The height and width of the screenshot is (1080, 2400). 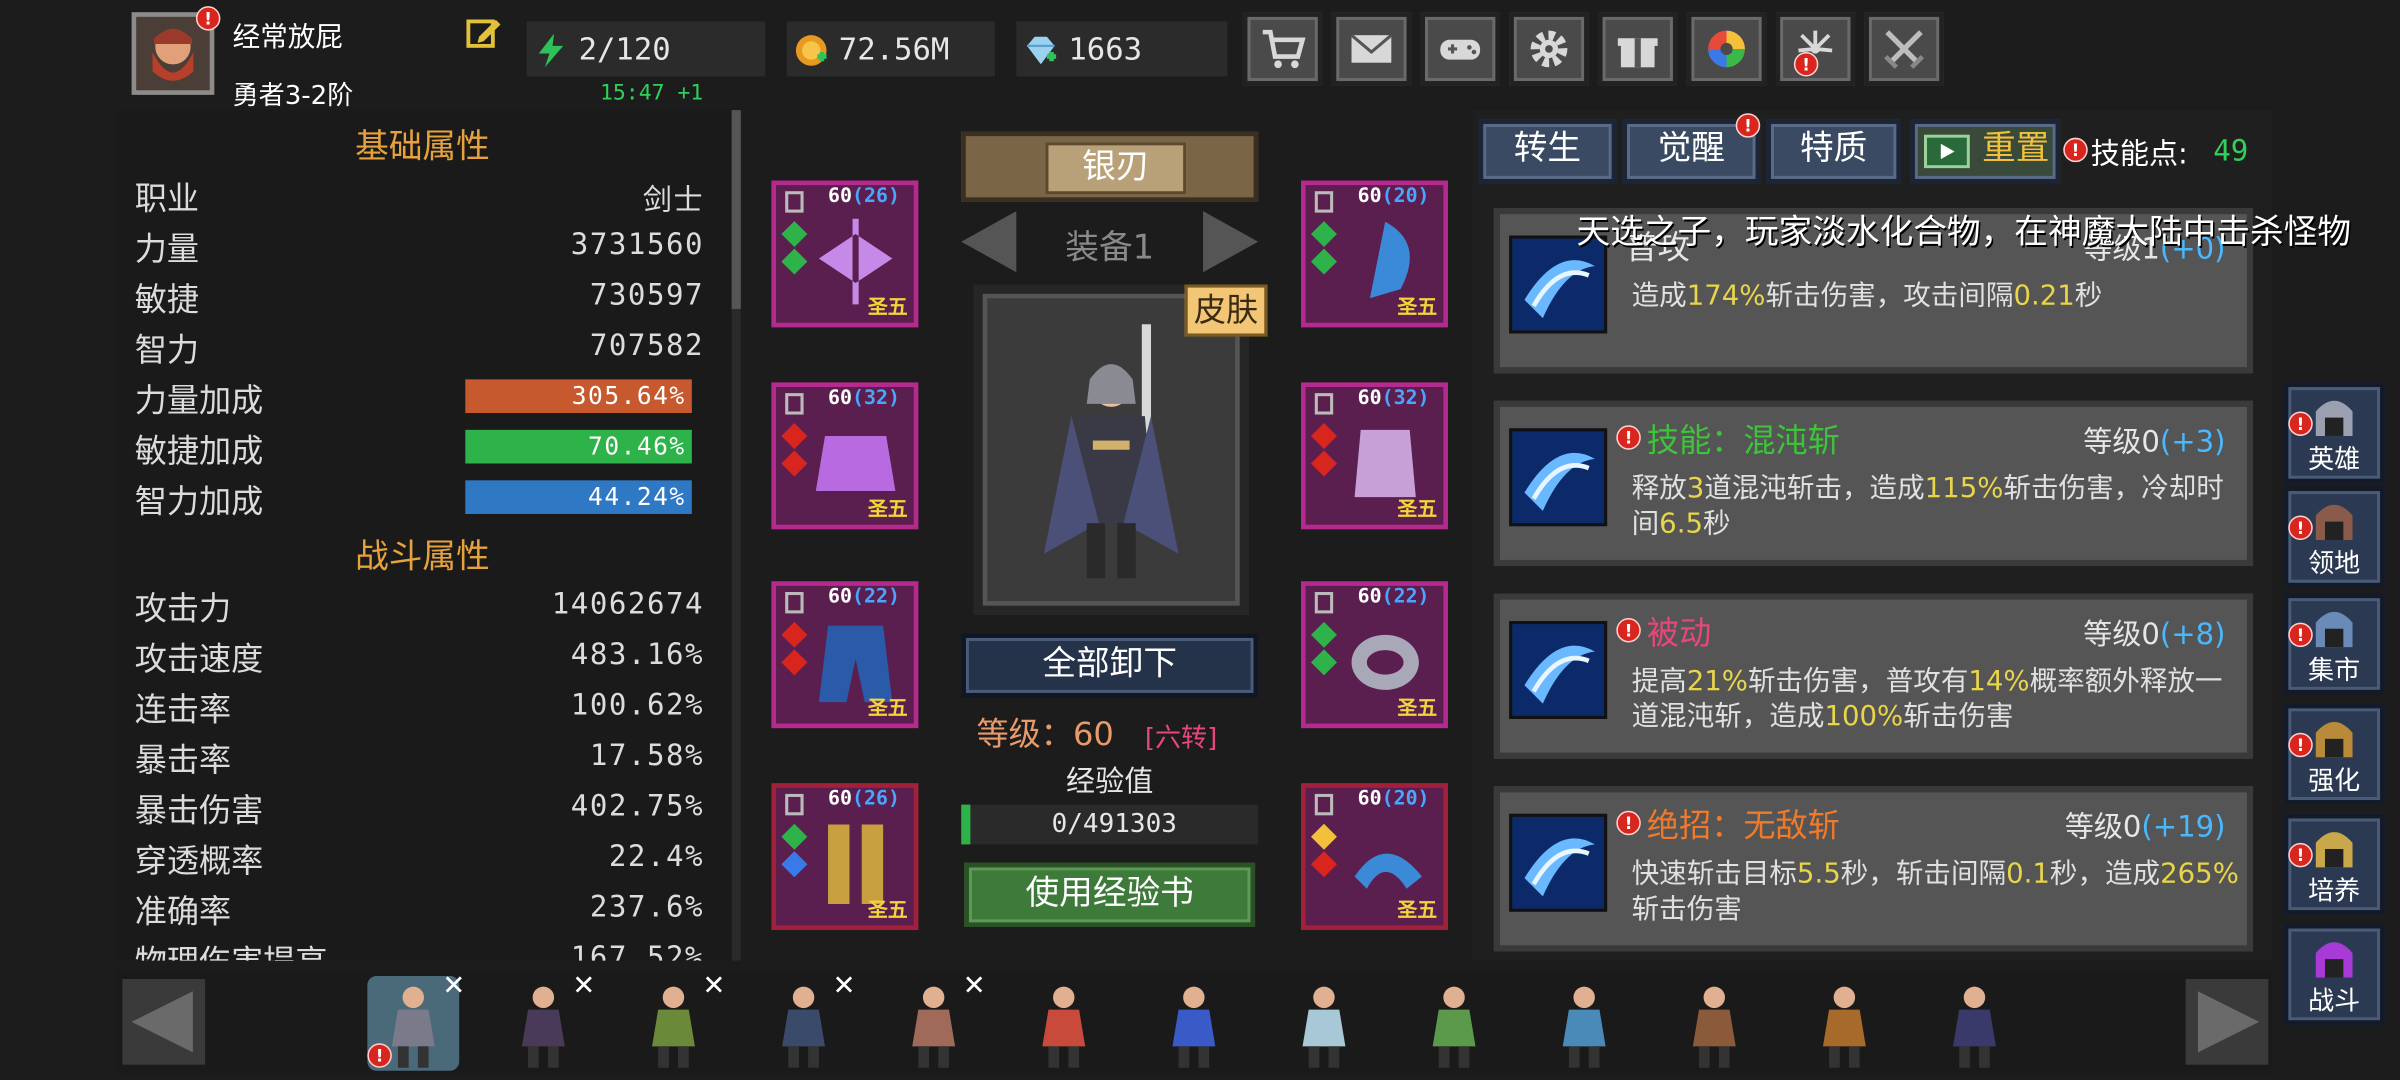 I want to click on gold-value: 72.56M, so click(x=894, y=49).